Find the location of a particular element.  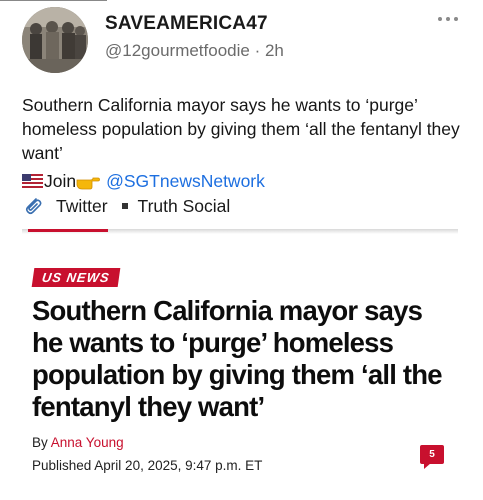

top-divider is located at coordinates (53, 0).